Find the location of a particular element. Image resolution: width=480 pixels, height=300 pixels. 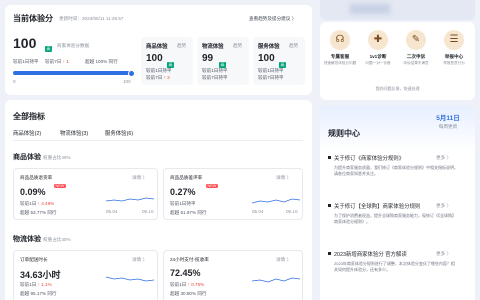

score-progress-fill is located at coordinates (73, 73).